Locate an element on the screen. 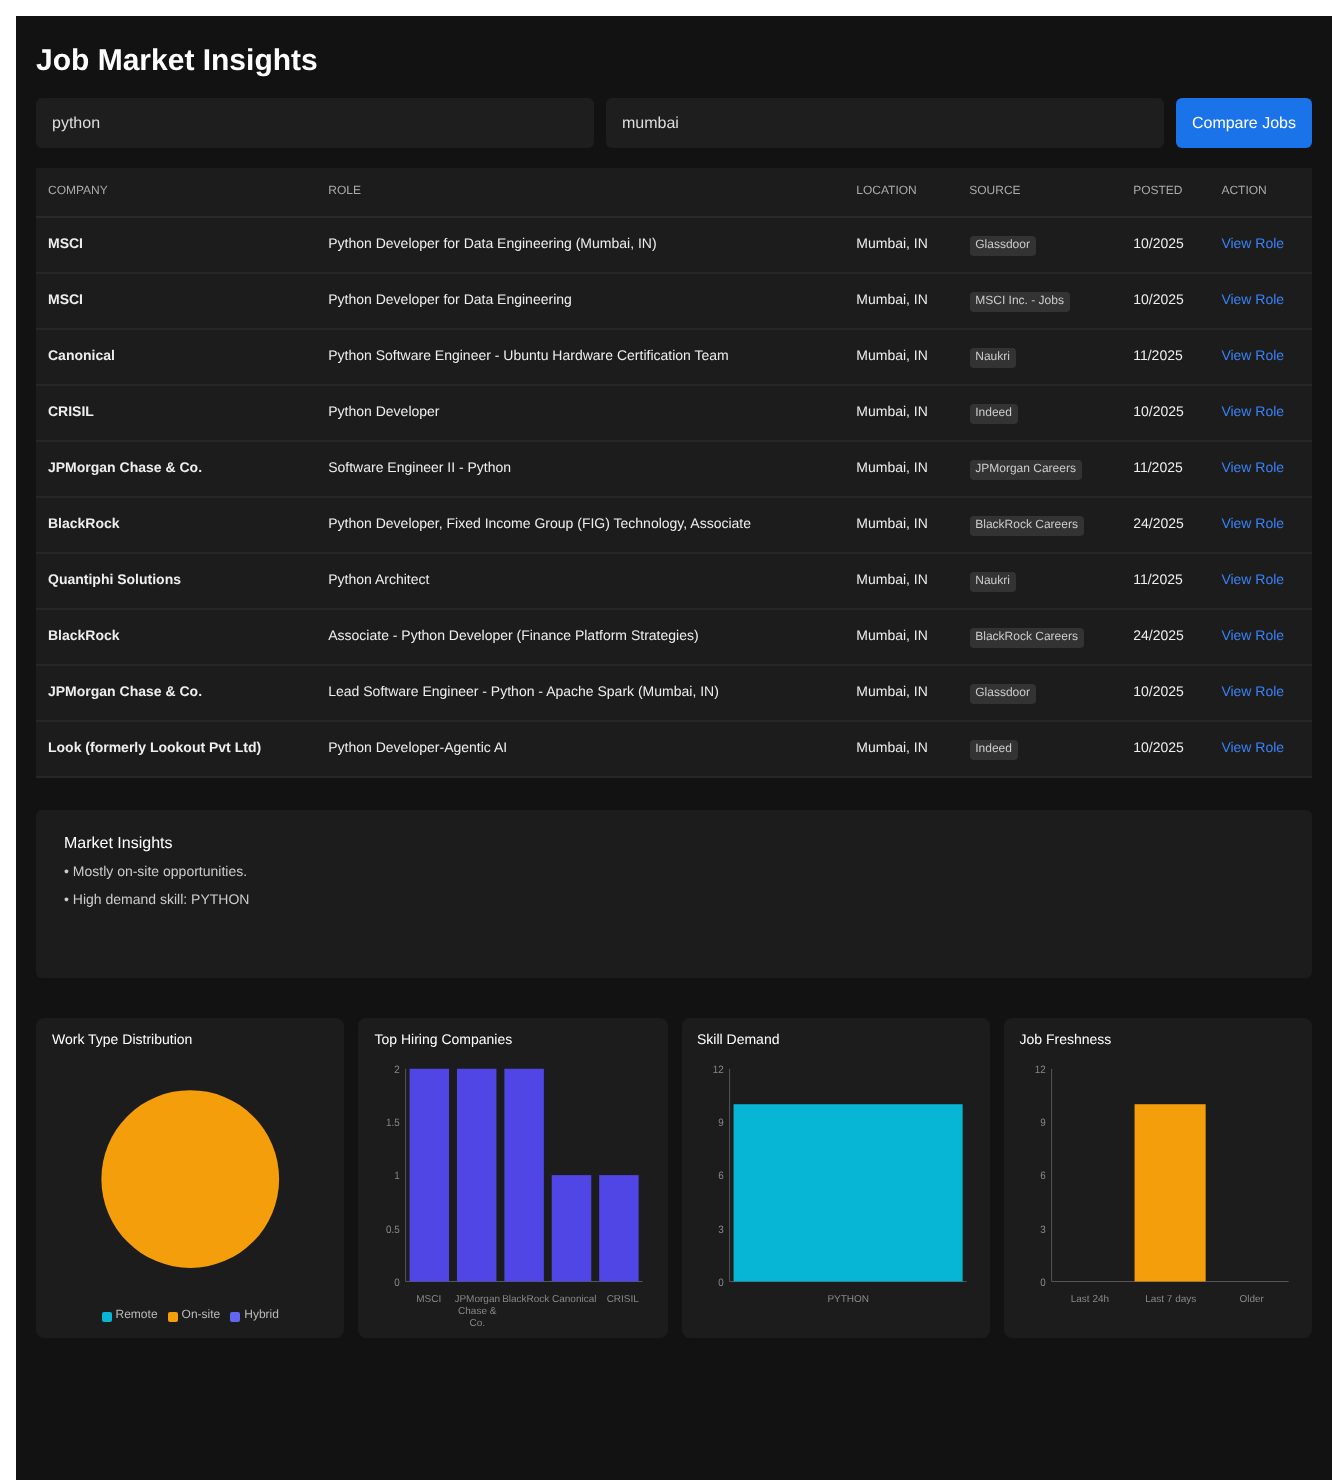 Image resolution: width=1332 pixels, height=1480 pixels. compare-button: Compare Jobs is located at coordinates (1243, 123).